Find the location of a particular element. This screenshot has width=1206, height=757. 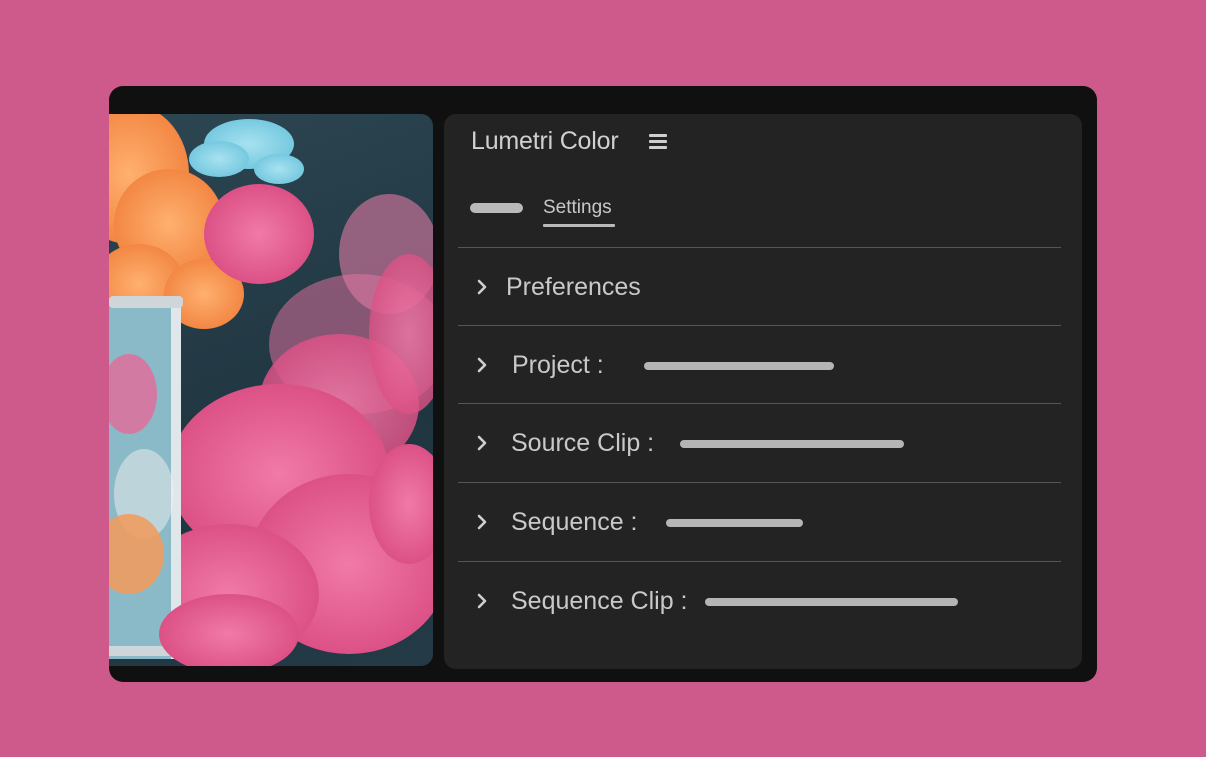

section-sequence-clip: Sequence Clip : is located at coordinates (759, 601).